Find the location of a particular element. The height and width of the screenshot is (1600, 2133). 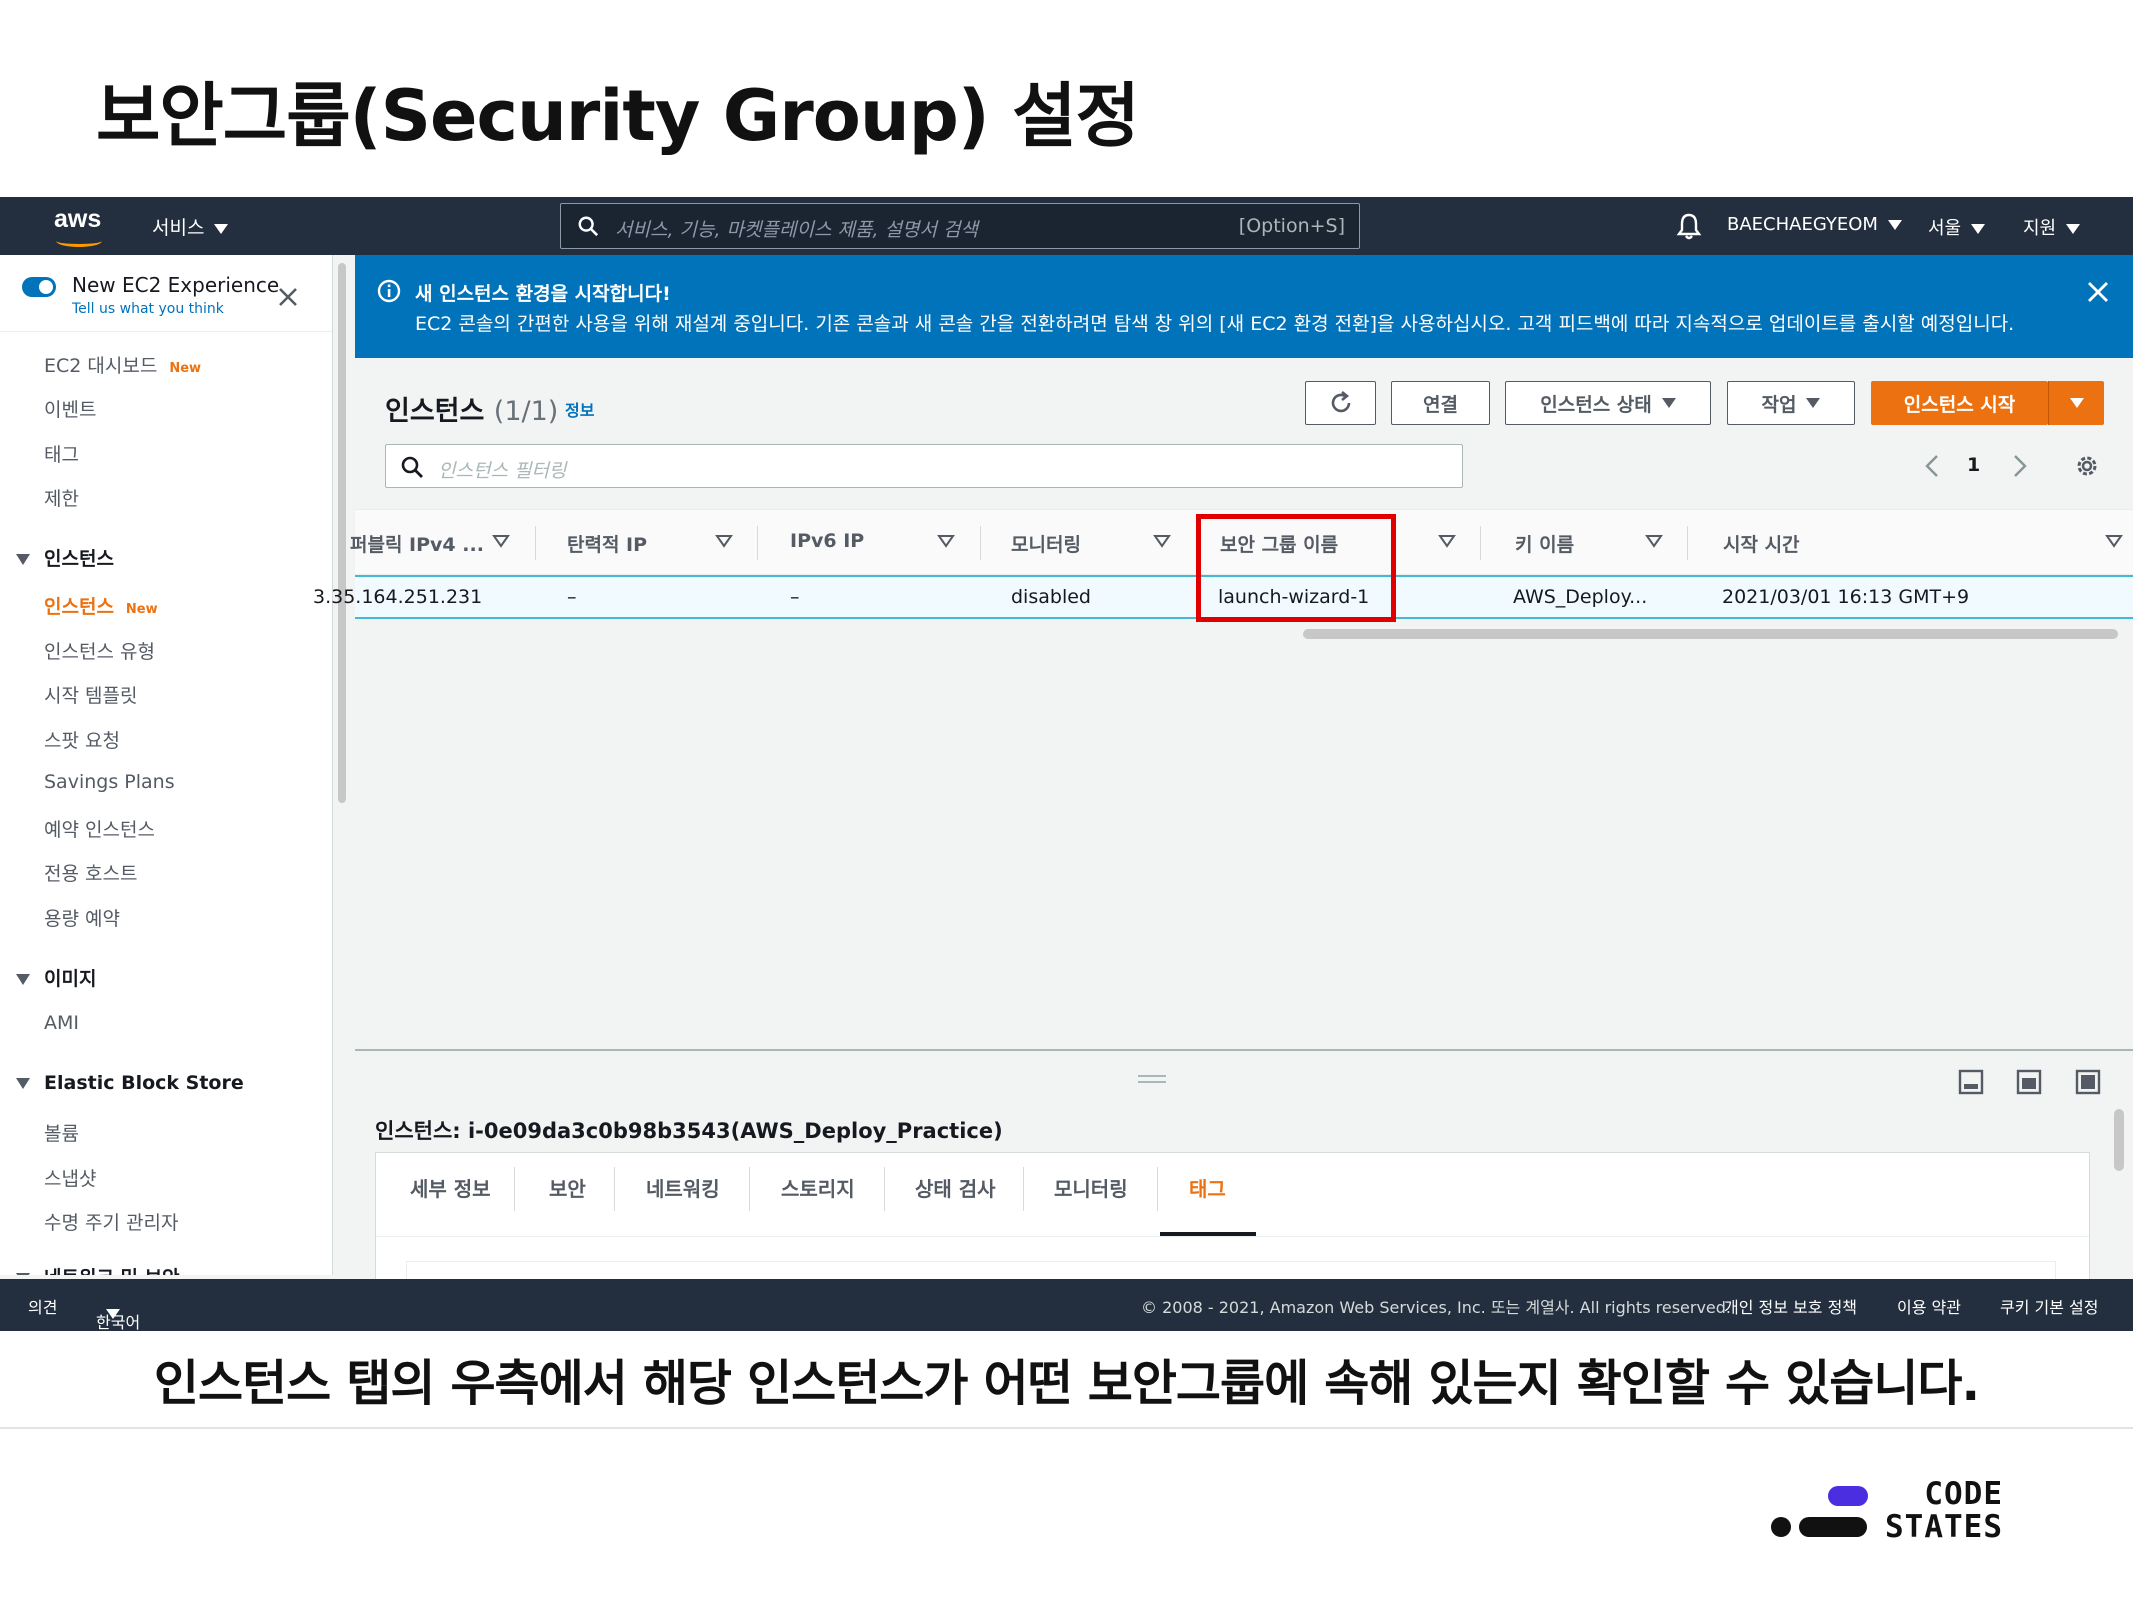

sidebar-section-instances: 인스턴스 is located at coordinates (65, 557).